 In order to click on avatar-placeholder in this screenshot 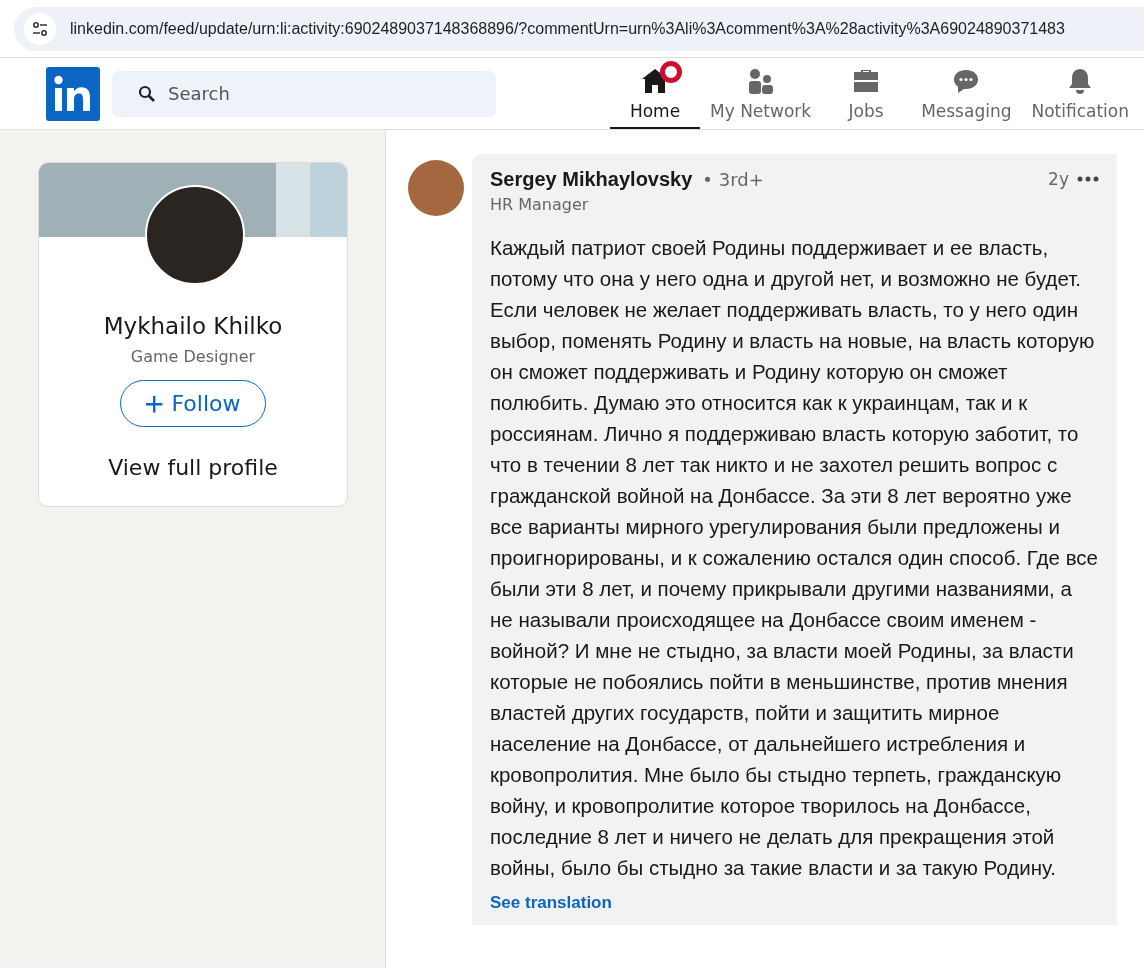, I will do `click(436, 188)`.